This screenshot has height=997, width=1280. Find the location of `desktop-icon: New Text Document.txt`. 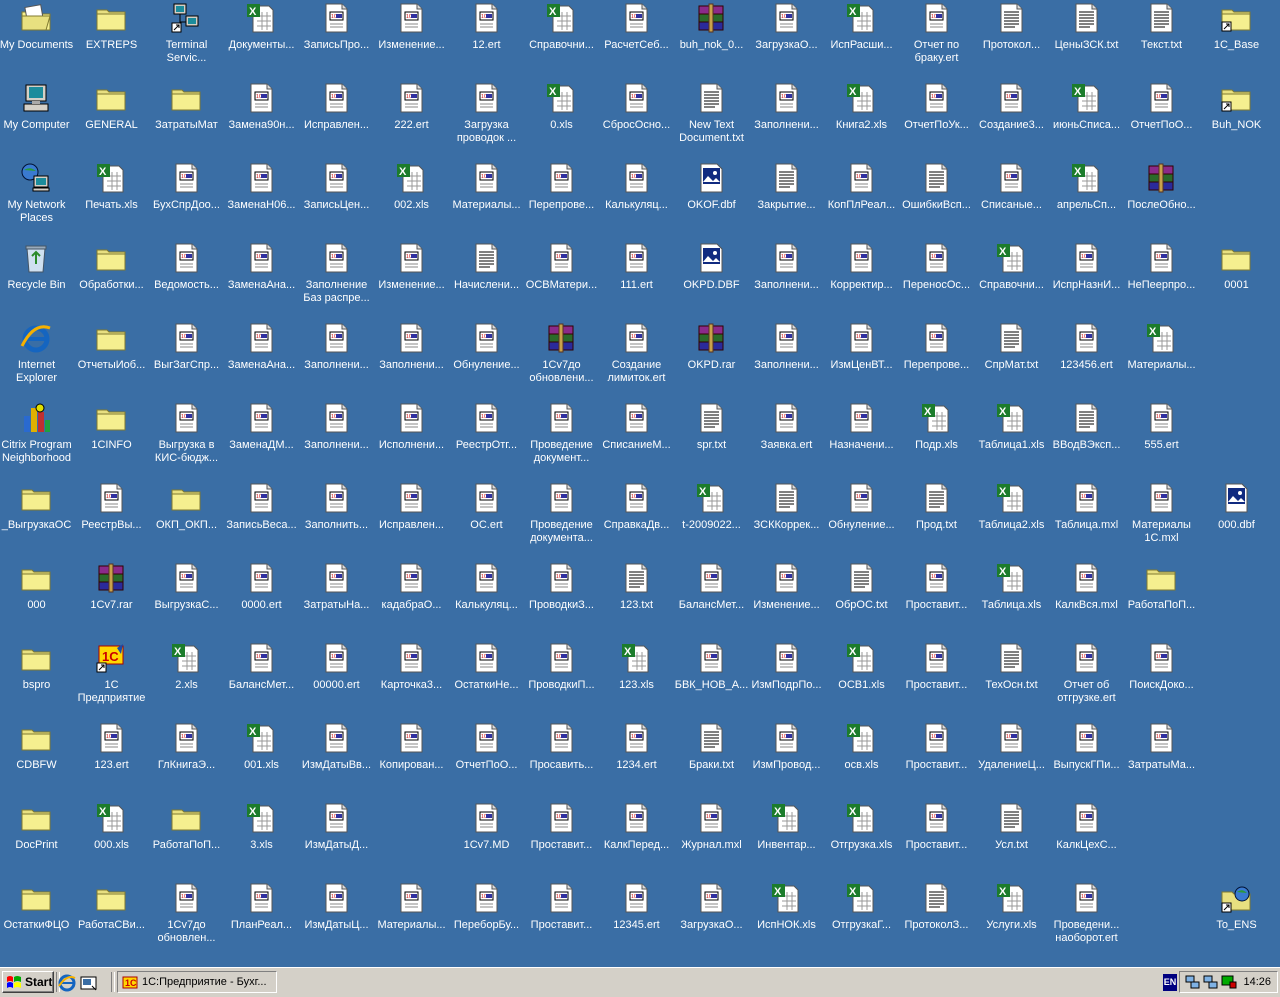

desktop-icon: New Text Document.txt is located at coordinates (711, 121).